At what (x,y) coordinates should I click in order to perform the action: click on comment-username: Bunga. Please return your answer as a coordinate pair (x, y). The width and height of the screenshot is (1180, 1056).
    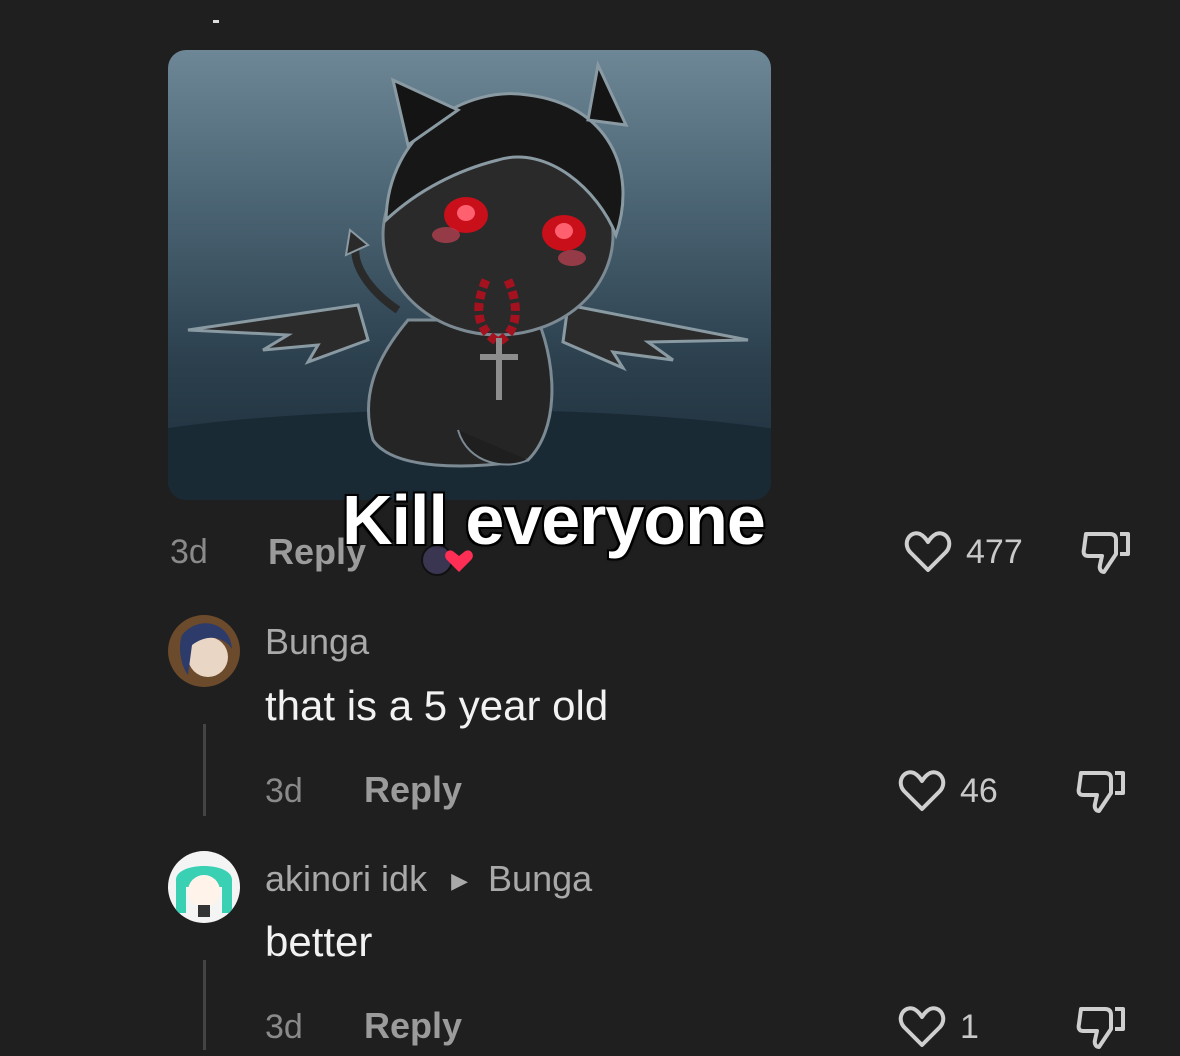
    Looking at the image, I should click on (317, 642).